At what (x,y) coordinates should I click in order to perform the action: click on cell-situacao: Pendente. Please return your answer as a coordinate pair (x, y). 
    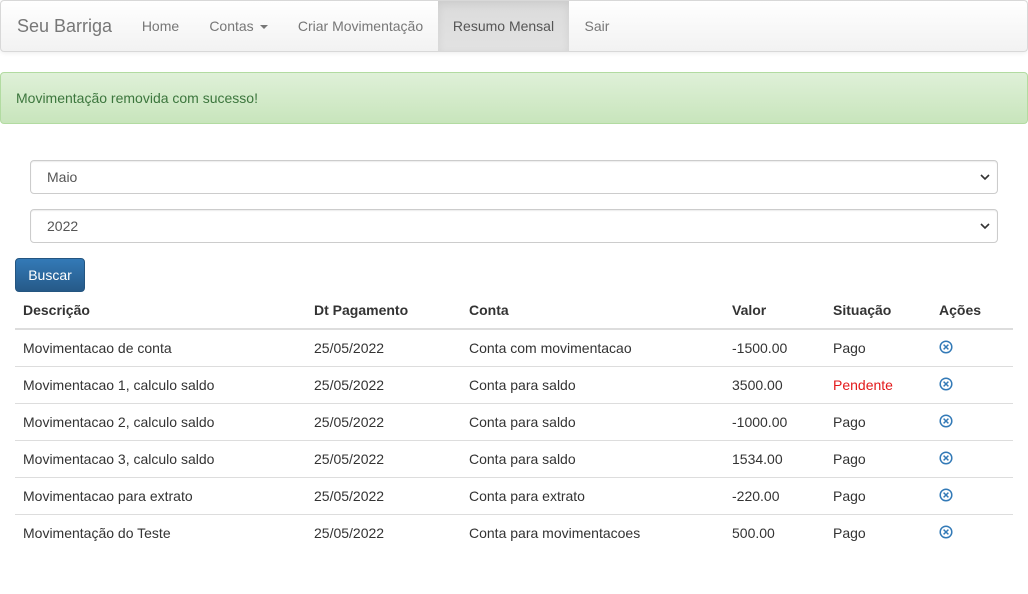
    Looking at the image, I should click on (878, 384).